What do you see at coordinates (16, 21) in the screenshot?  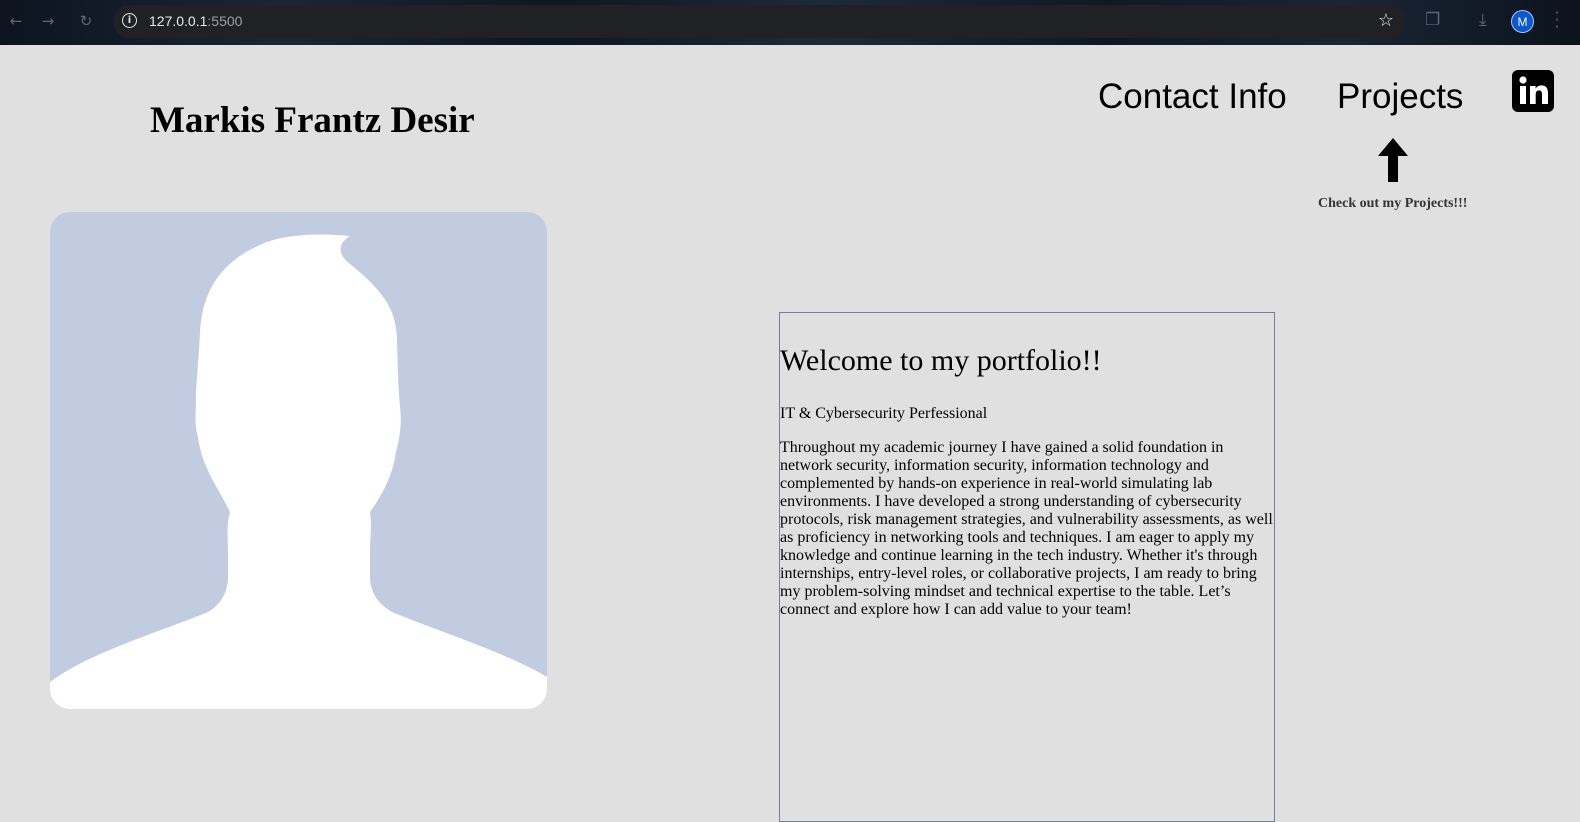 I see `back-icon: ←` at bounding box center [16, 21].